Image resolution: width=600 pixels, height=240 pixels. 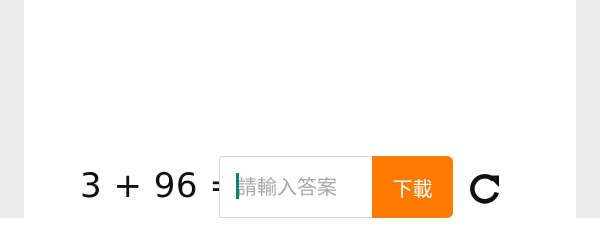 I want to click on answer-field, so click(x=295, y=187).